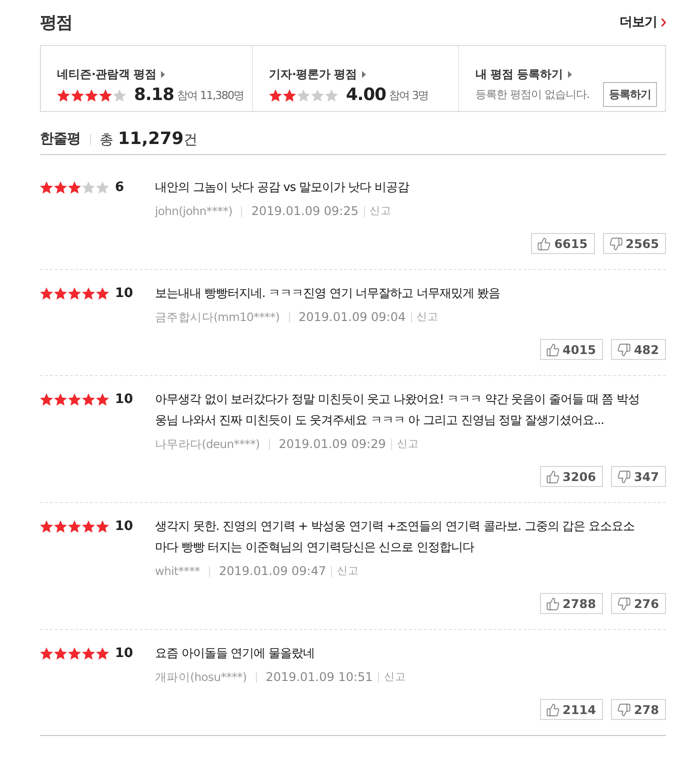 The height and width of the screenshot is (764, 700). What do you see at coordinates (60, 139) in the screenshot?
I see `comments-title: 한줄평` at bounding box center [60, 139].